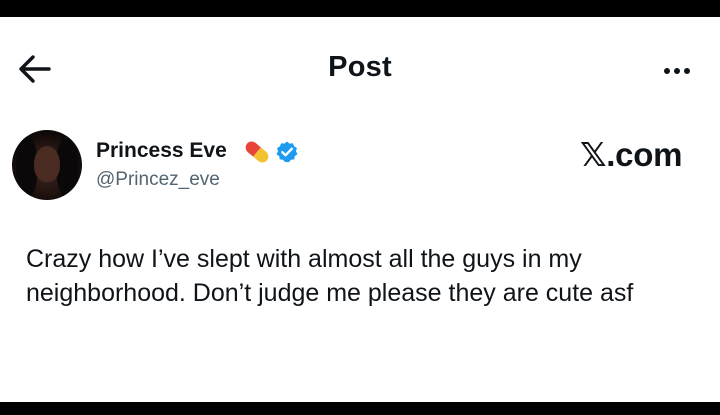 The image size is (720, 415). I want to click on author-handle: @Princez_eve, so click(158, 180).